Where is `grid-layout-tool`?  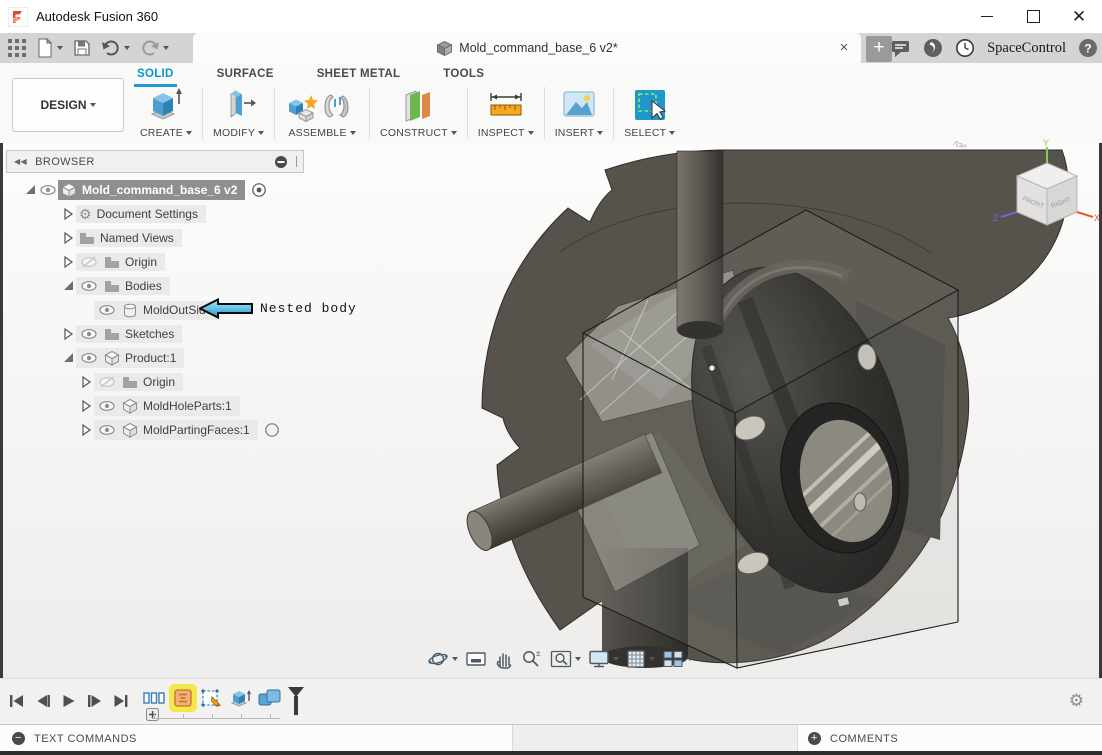
grid-layout-tool is located at coordinates (640, 659).